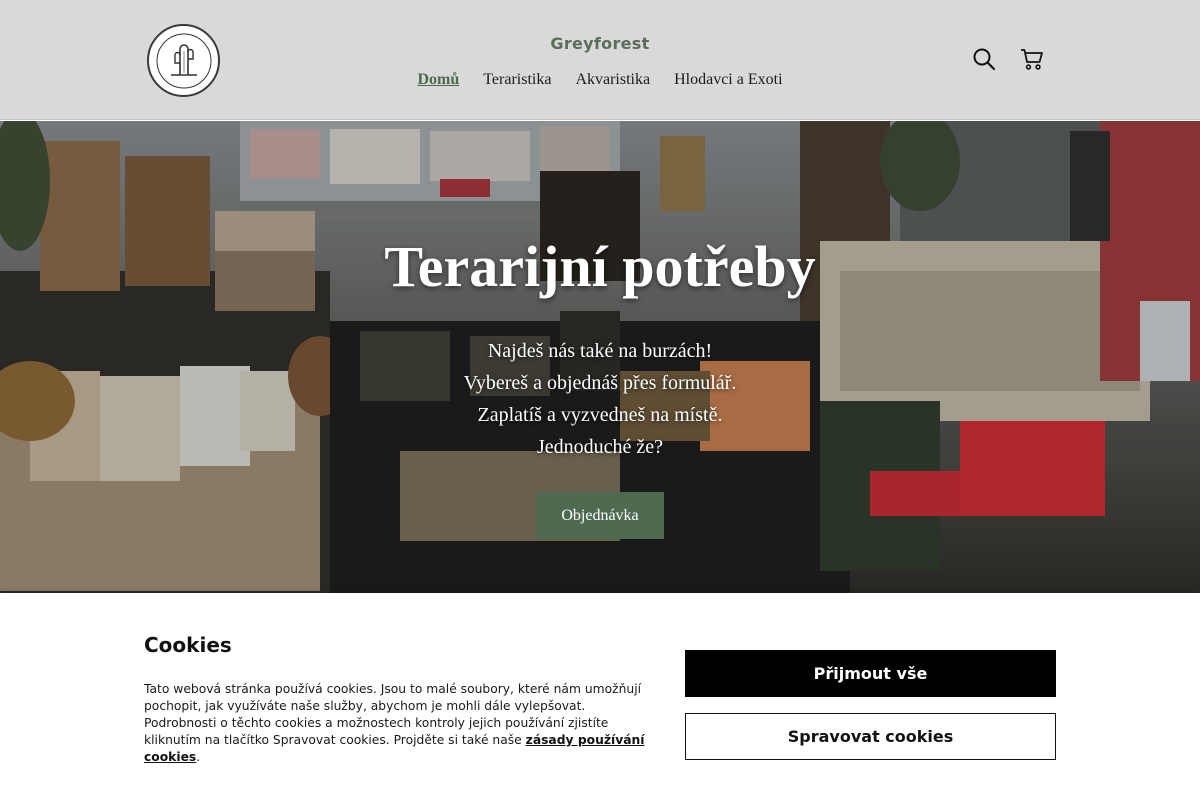 This screenshot has width=1200, height=800. What do you see at coordinates (600, 351) in the screenshot?
I see `hero-line: Najdeš nás také na burzách!` at bounding box center [600, 351].